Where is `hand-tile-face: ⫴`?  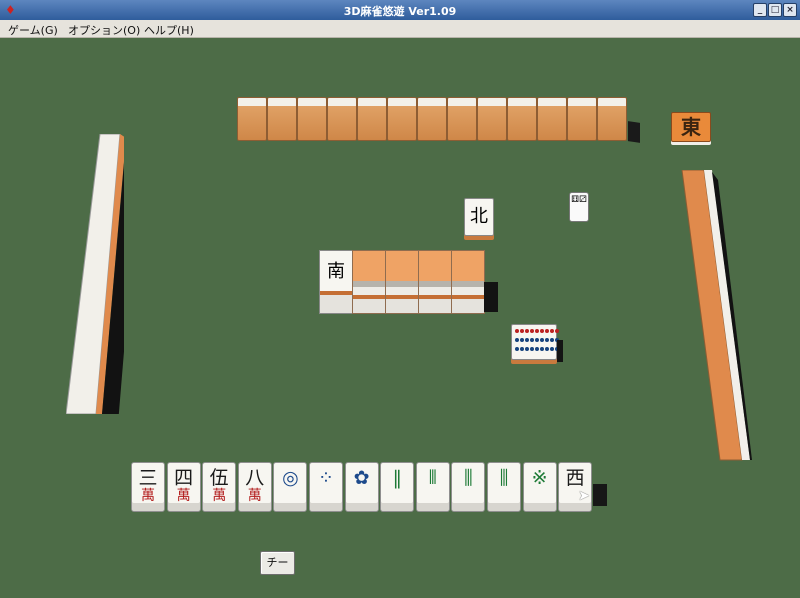
hand-tile-face: ⫴ is located at coordinates (432, 478).